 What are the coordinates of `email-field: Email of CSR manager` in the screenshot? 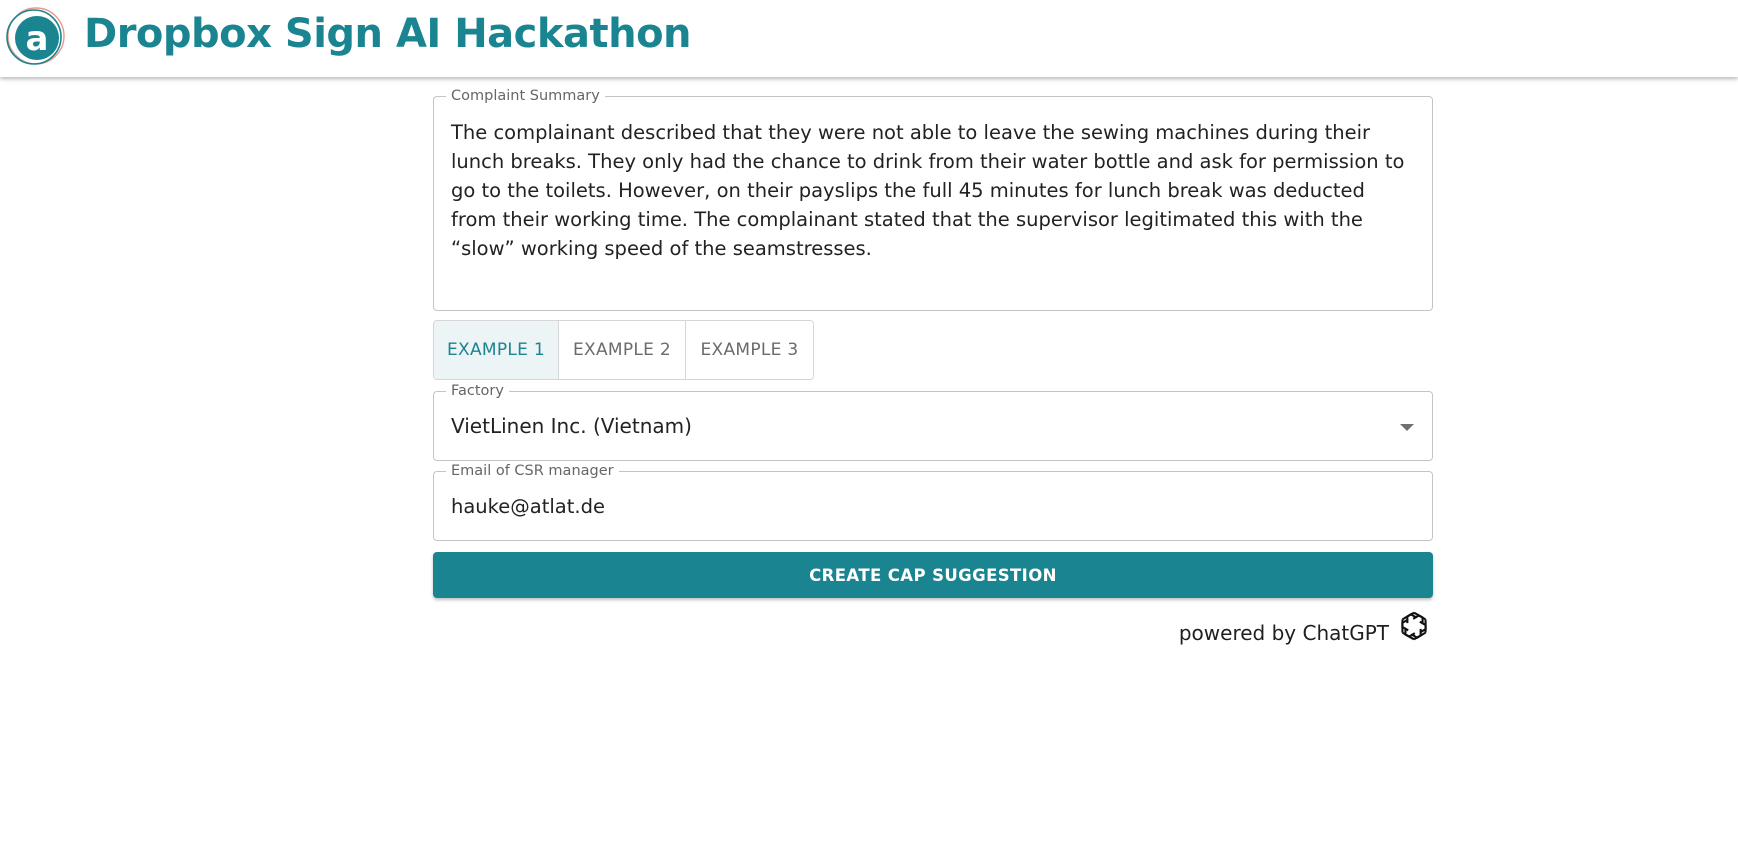 It's located at (933, 501).